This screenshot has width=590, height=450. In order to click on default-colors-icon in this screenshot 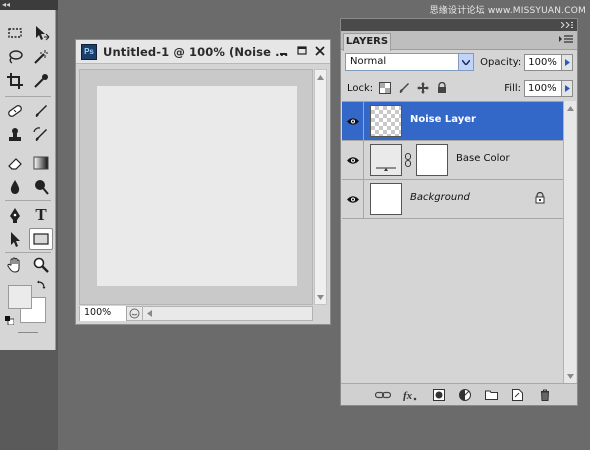, I will do `click(10, 320)`.